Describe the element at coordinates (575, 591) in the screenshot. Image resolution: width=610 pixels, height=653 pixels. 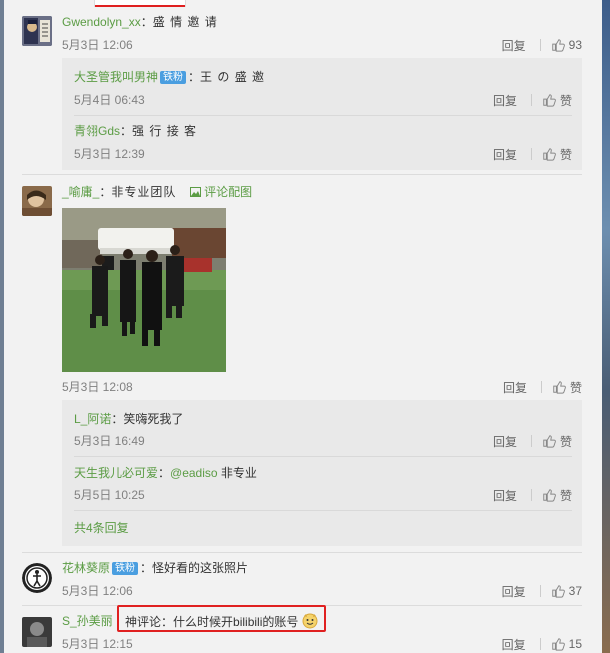
I see `like-count: 37` at that location.